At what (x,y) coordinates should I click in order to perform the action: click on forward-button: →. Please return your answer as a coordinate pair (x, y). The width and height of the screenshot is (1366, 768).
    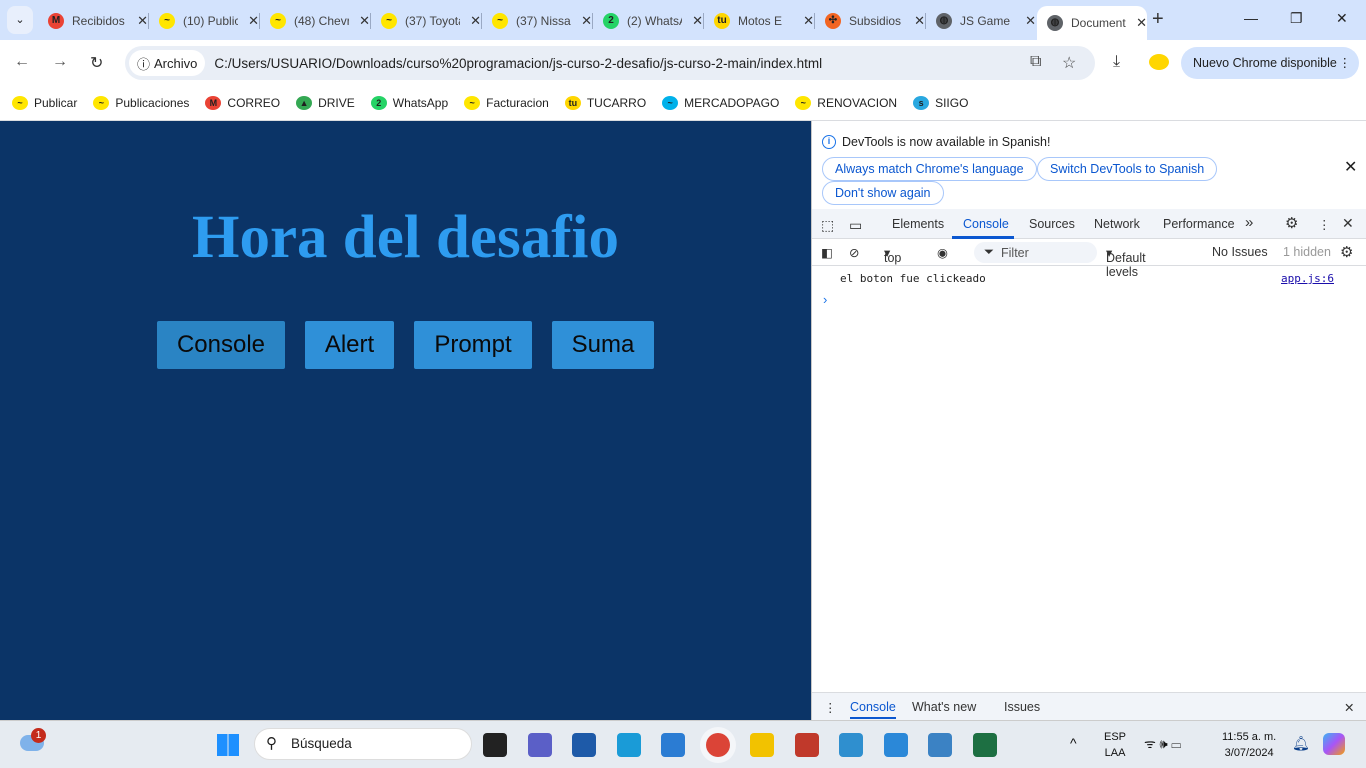
    Looking at the image, I should click on (60, 62).